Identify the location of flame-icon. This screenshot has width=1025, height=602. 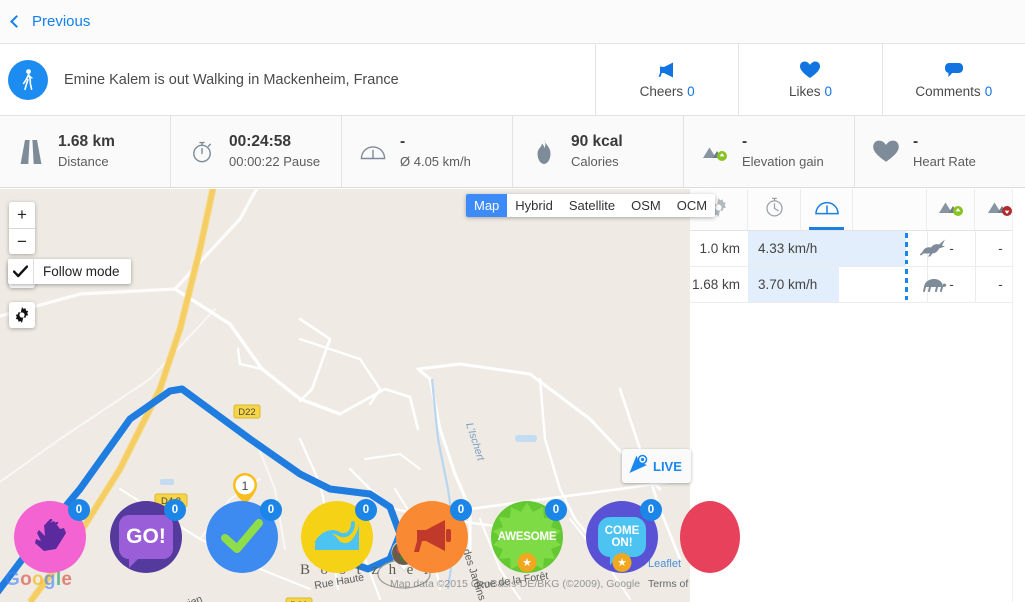
(544, 152).